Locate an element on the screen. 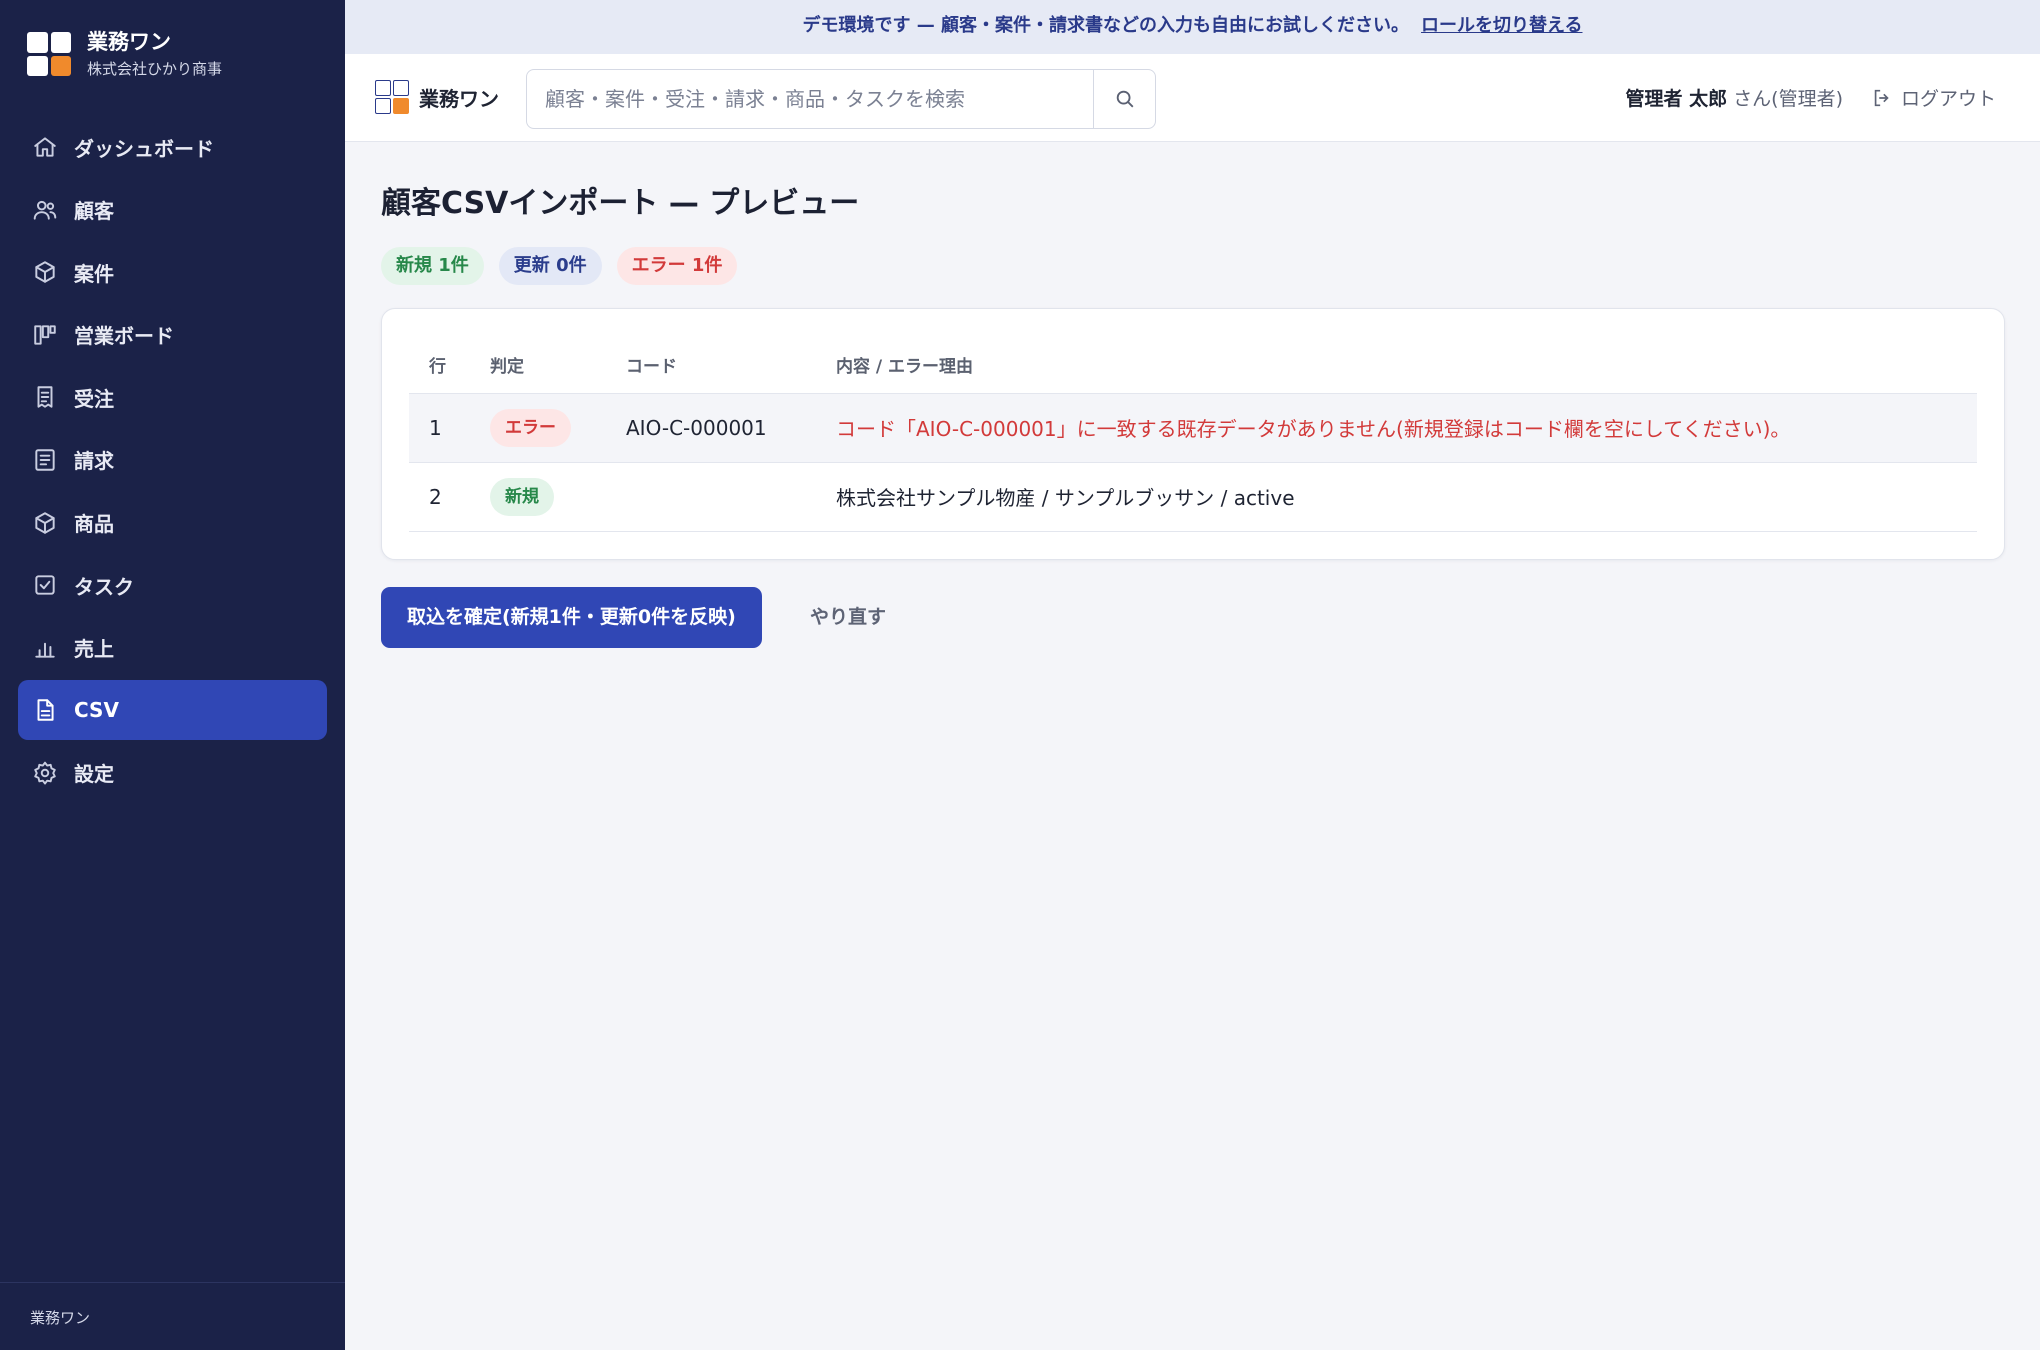  page-title: 顧客CSVインポート — プレビュー is located at coordinates (620, 203).